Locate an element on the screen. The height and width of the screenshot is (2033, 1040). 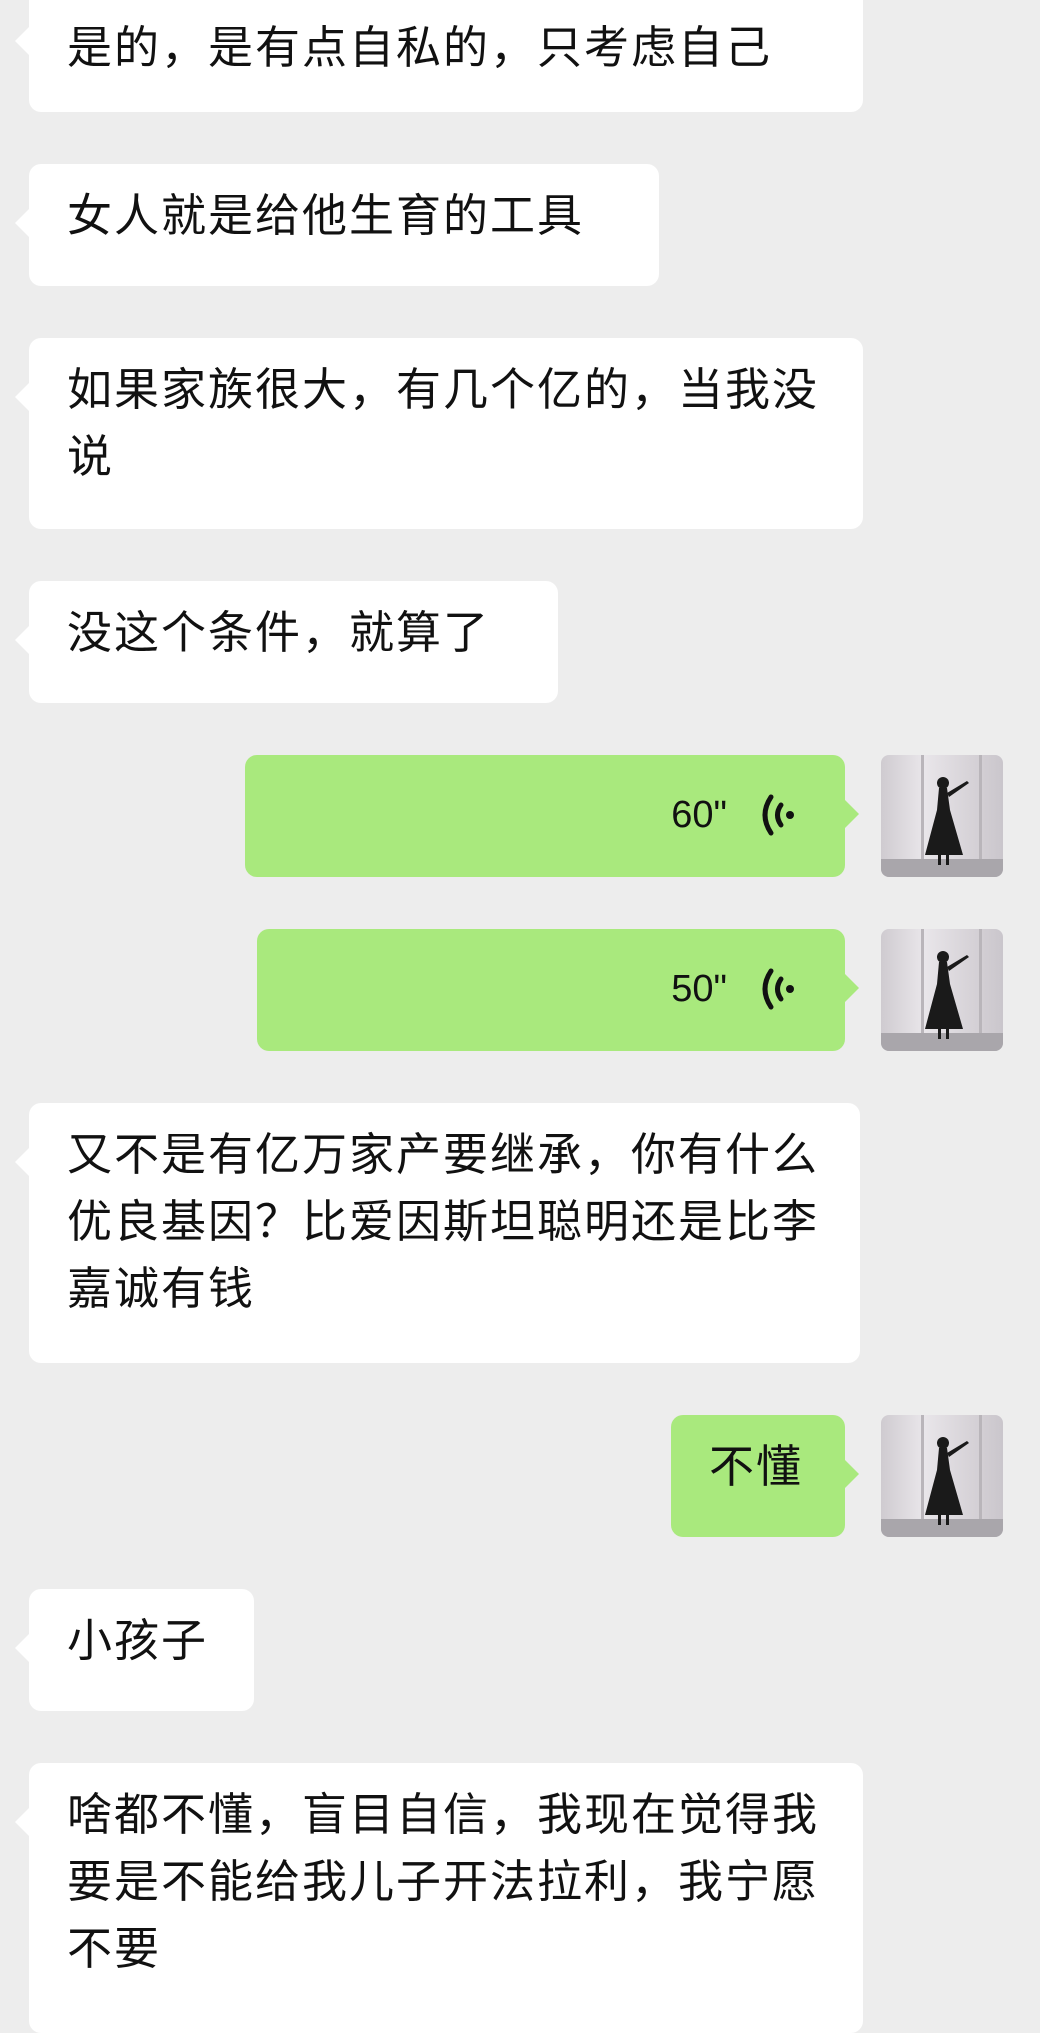
message-bubble-outgoing: 不懂 is located at coordinates (765, 1476).